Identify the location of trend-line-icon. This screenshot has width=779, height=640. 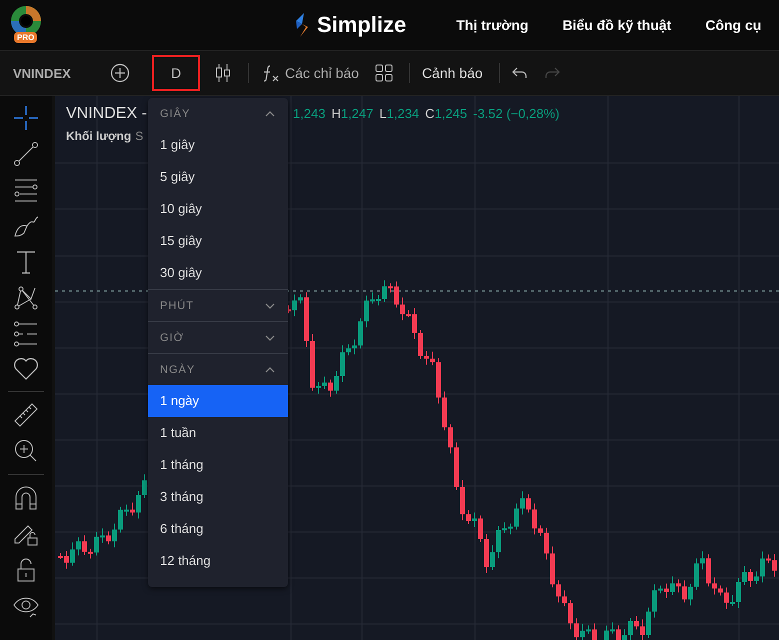
(26, 154).